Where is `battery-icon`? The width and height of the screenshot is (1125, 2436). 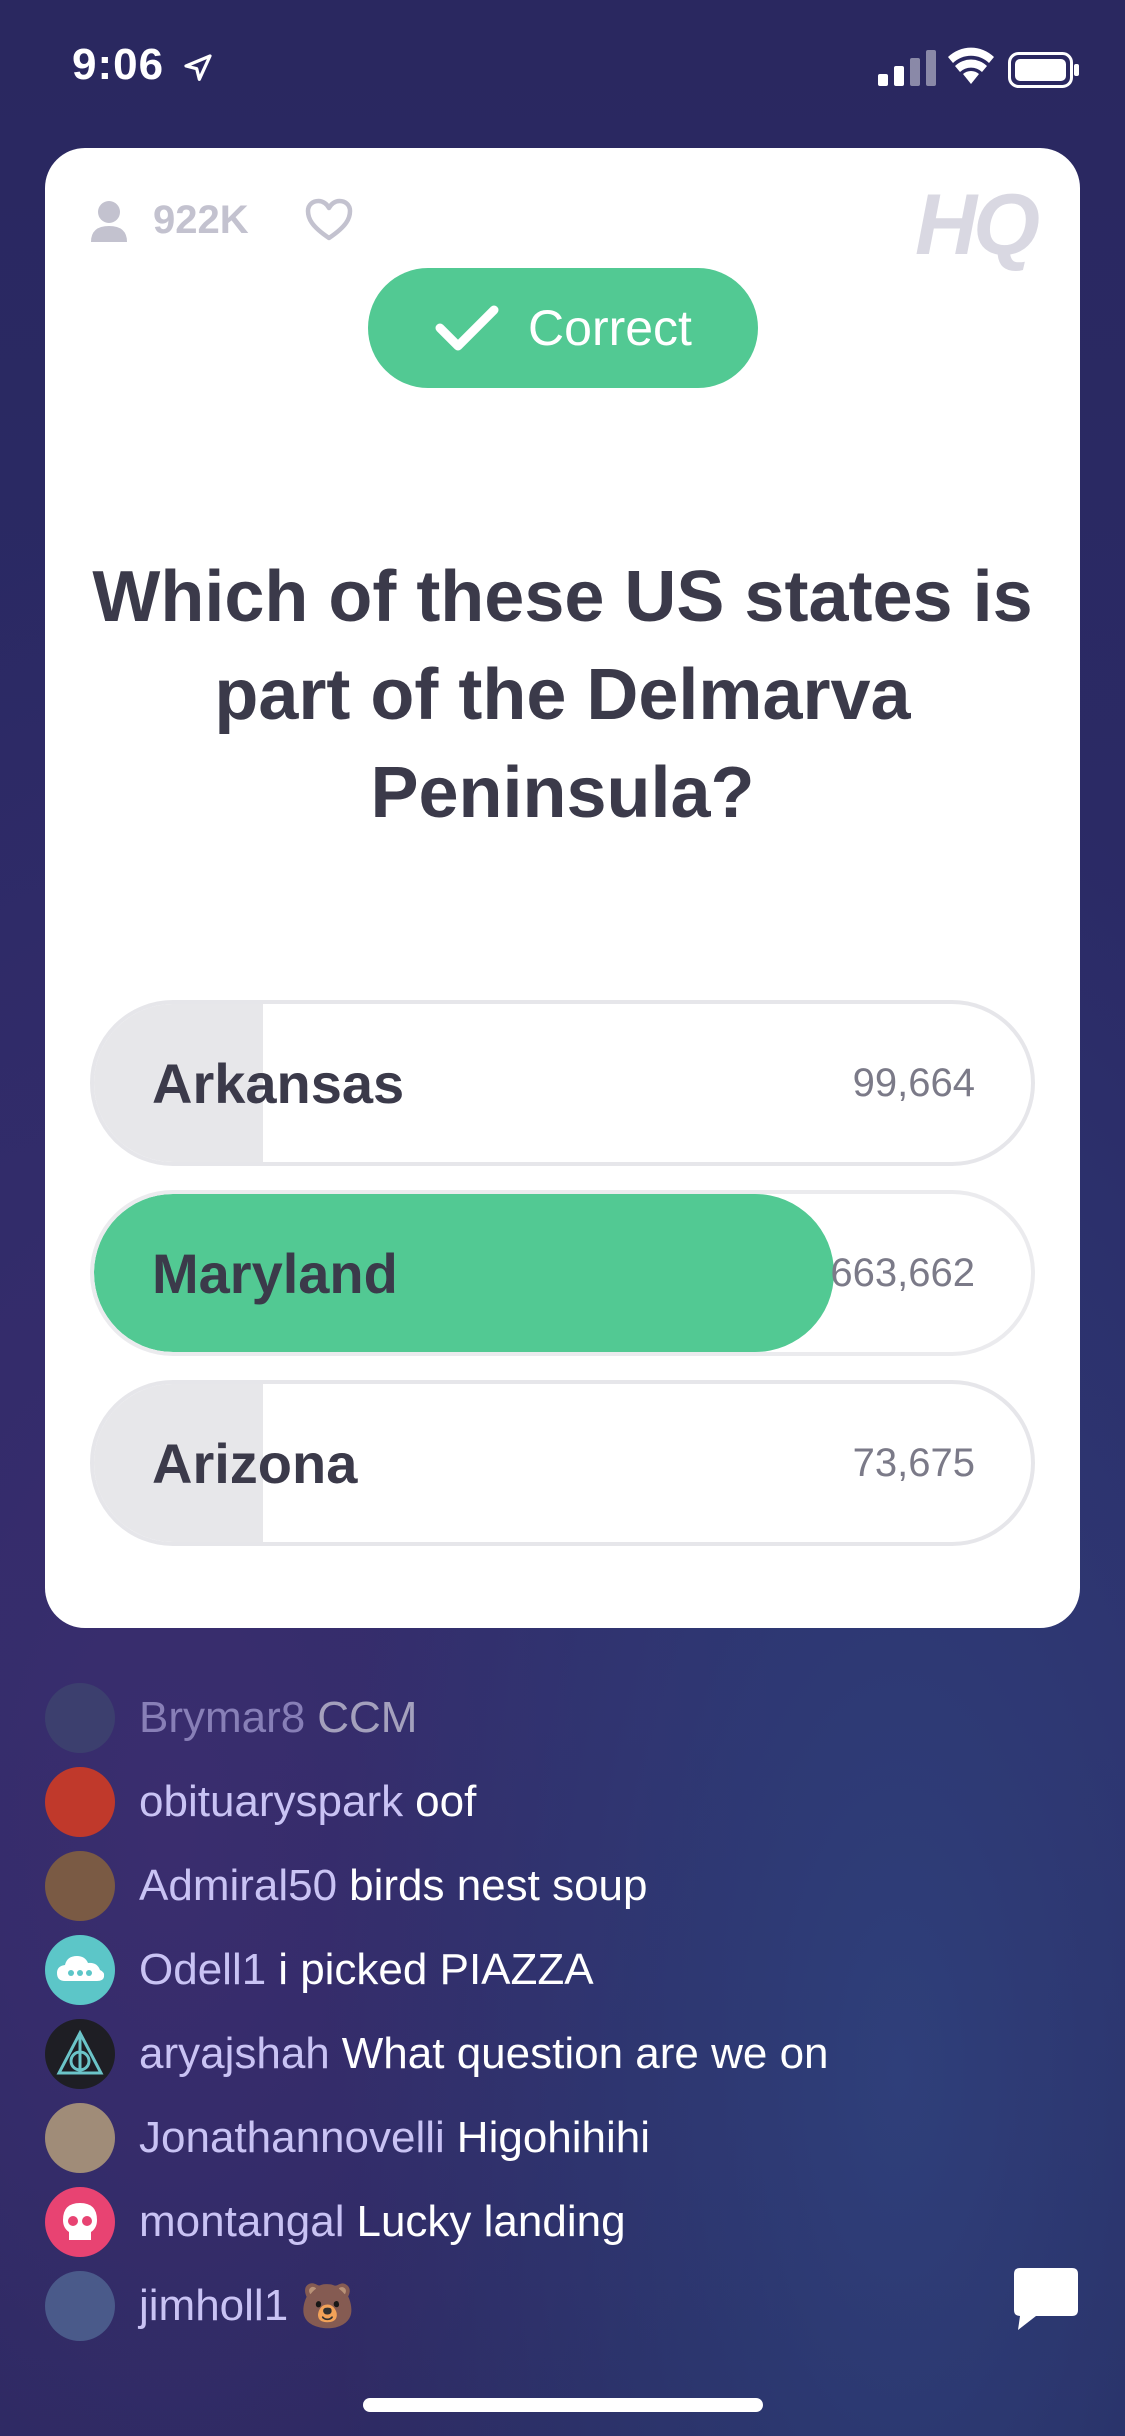 battery-icon is located at coordinates (1043, 70).